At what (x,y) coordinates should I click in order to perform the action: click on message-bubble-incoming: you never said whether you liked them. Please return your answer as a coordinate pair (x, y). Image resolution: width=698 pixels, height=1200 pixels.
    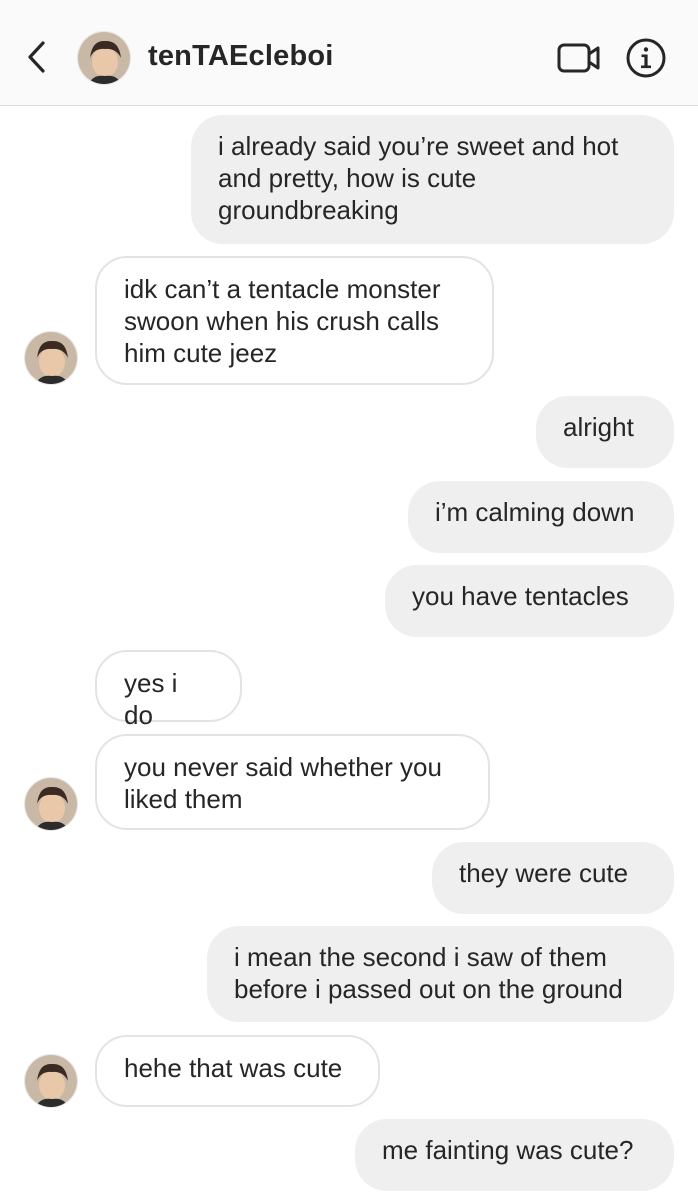
    Looking at the image, I should click on (292, 782).